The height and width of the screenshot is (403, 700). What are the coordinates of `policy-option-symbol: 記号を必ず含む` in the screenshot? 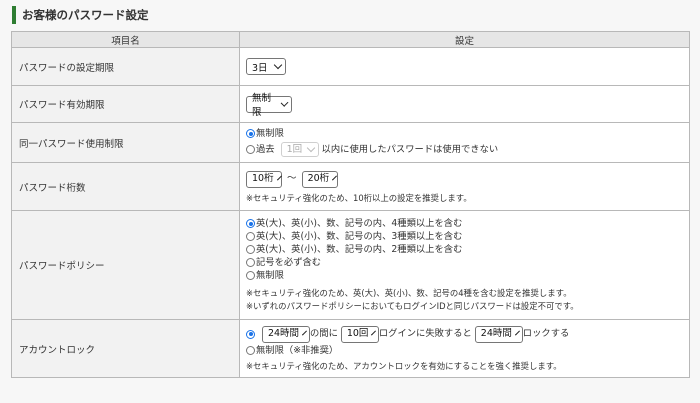 It's located at (467, 262).